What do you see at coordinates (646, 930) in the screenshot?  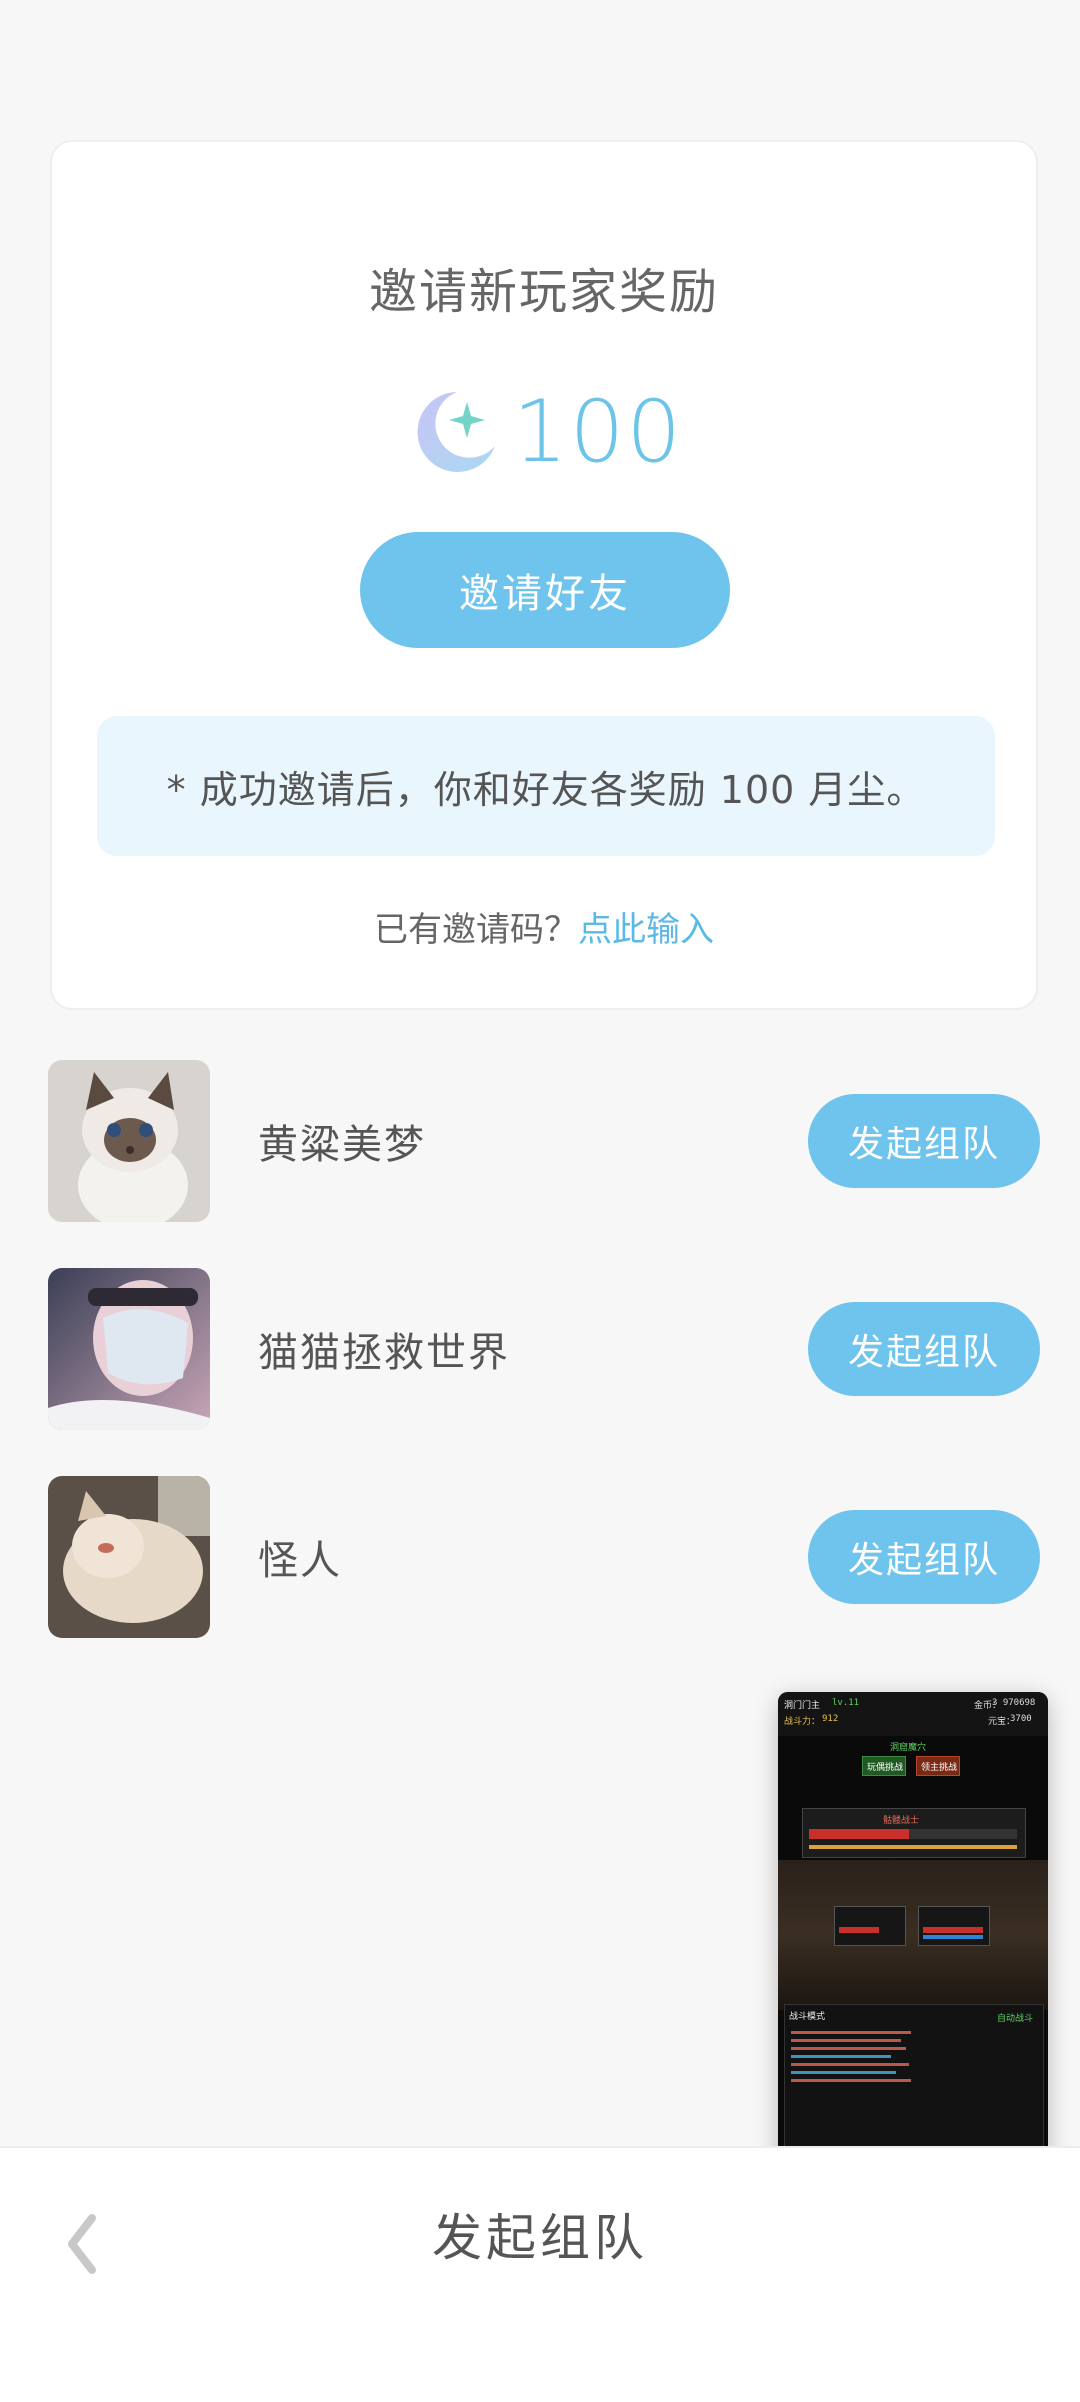 I see `enter-invite-code-link: 点此输入` at bounding box center [646, 930].